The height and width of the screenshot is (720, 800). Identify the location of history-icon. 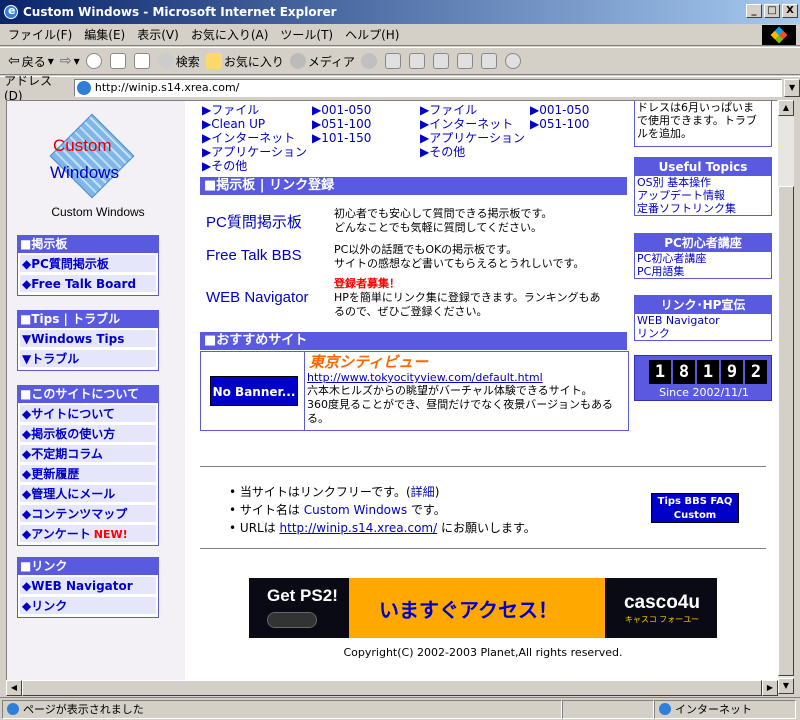
(369, 61).